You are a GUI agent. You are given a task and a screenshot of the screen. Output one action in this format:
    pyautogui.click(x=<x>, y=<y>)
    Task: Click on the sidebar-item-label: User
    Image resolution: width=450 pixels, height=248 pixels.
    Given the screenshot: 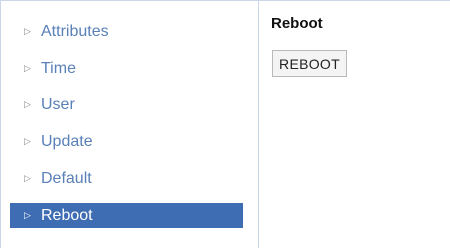 What is the action you would take?
    pyautogui.click(x=58, y=104)
    